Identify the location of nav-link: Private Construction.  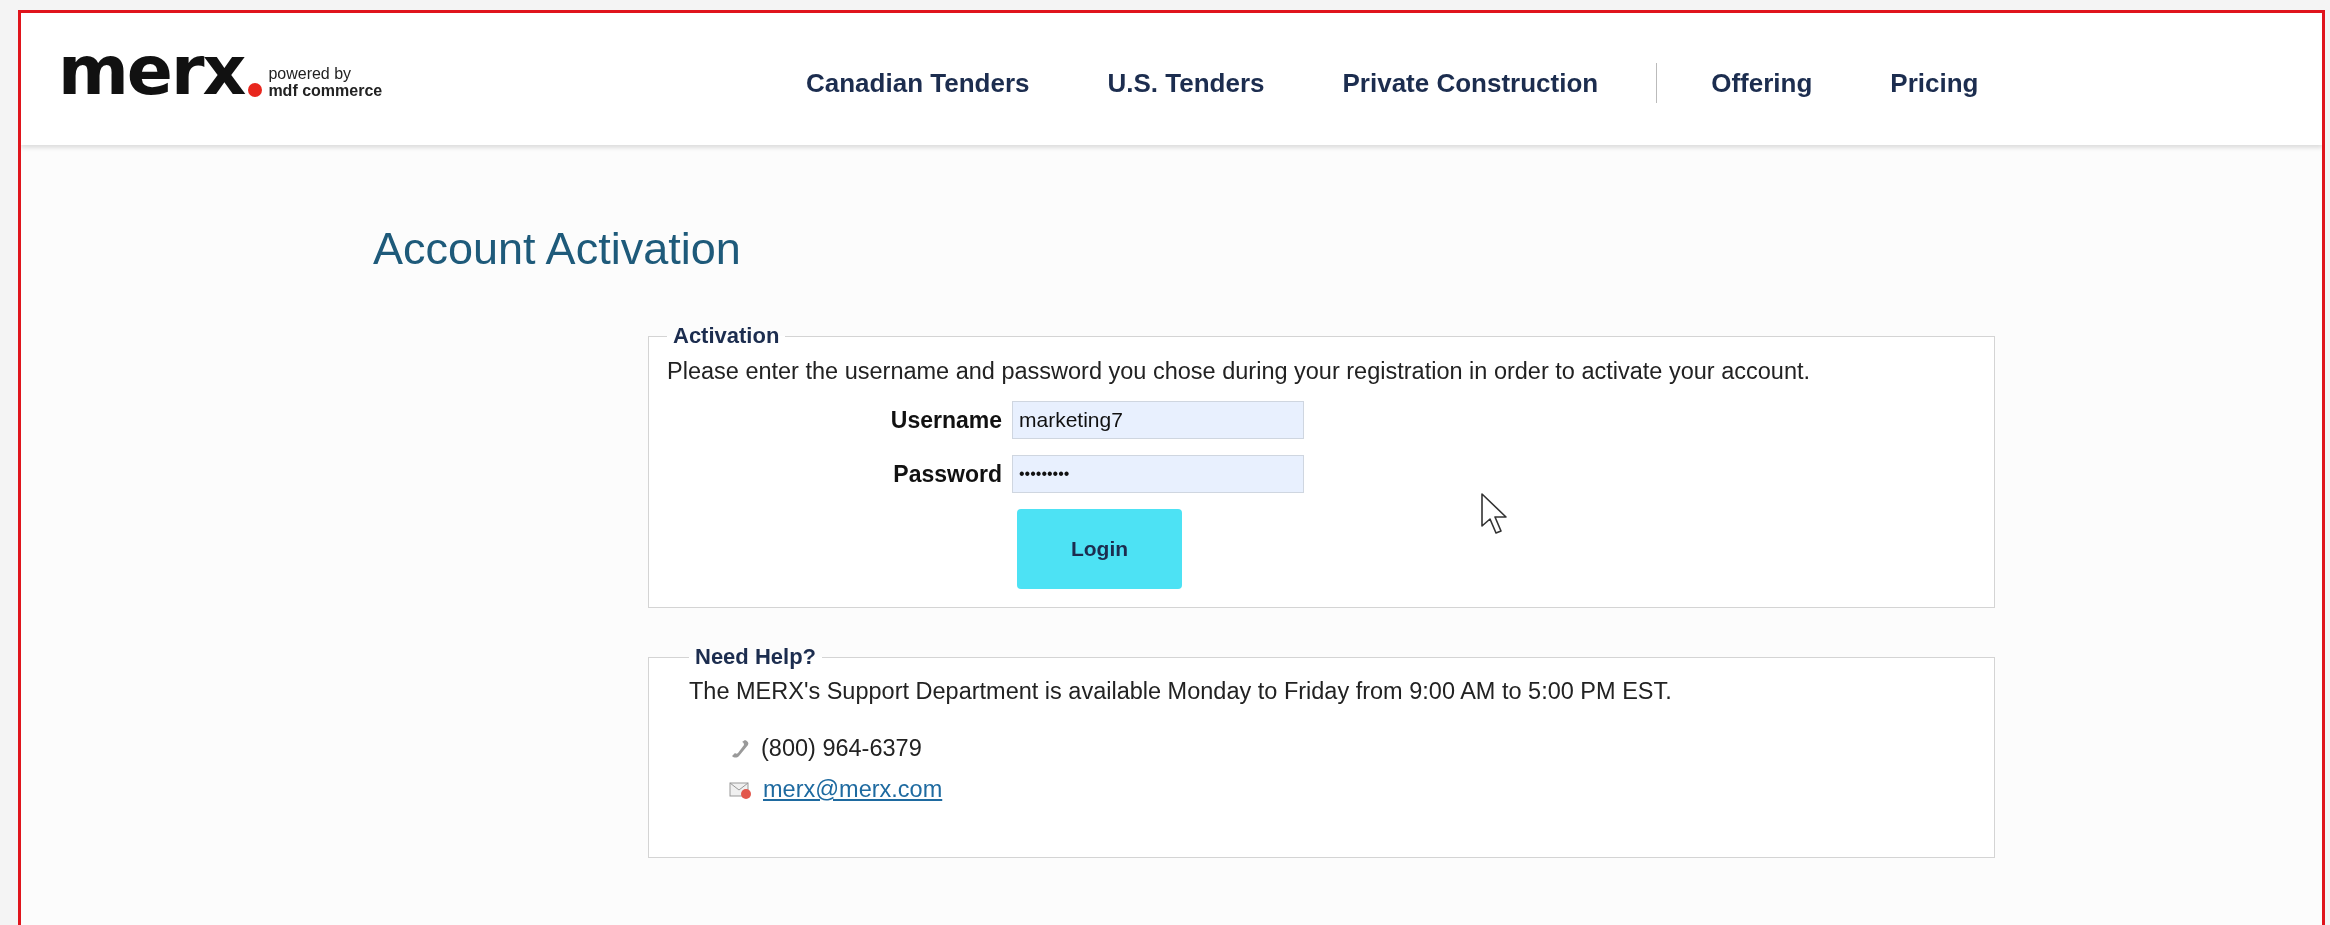
(1470, 83).